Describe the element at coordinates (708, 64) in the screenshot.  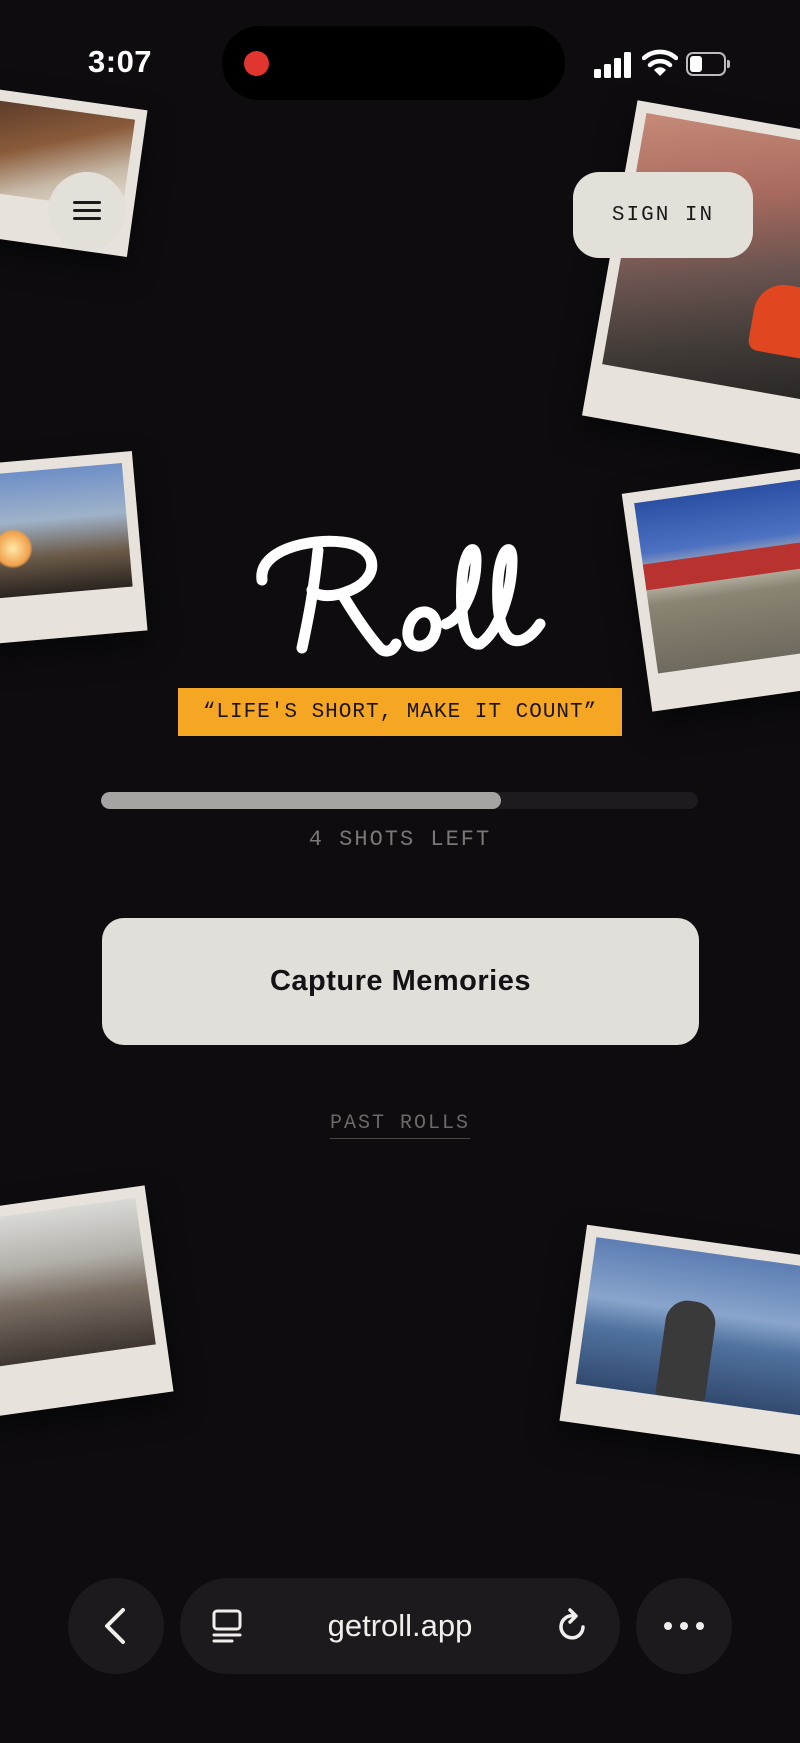
I see `battery-icon` at that location.